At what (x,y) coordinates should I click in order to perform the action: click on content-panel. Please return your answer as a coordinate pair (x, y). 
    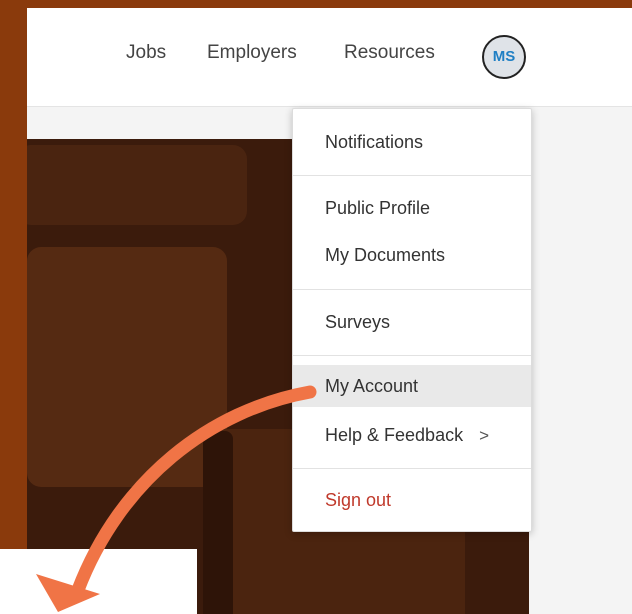
    Looking at the image, I should click on (98, 581).